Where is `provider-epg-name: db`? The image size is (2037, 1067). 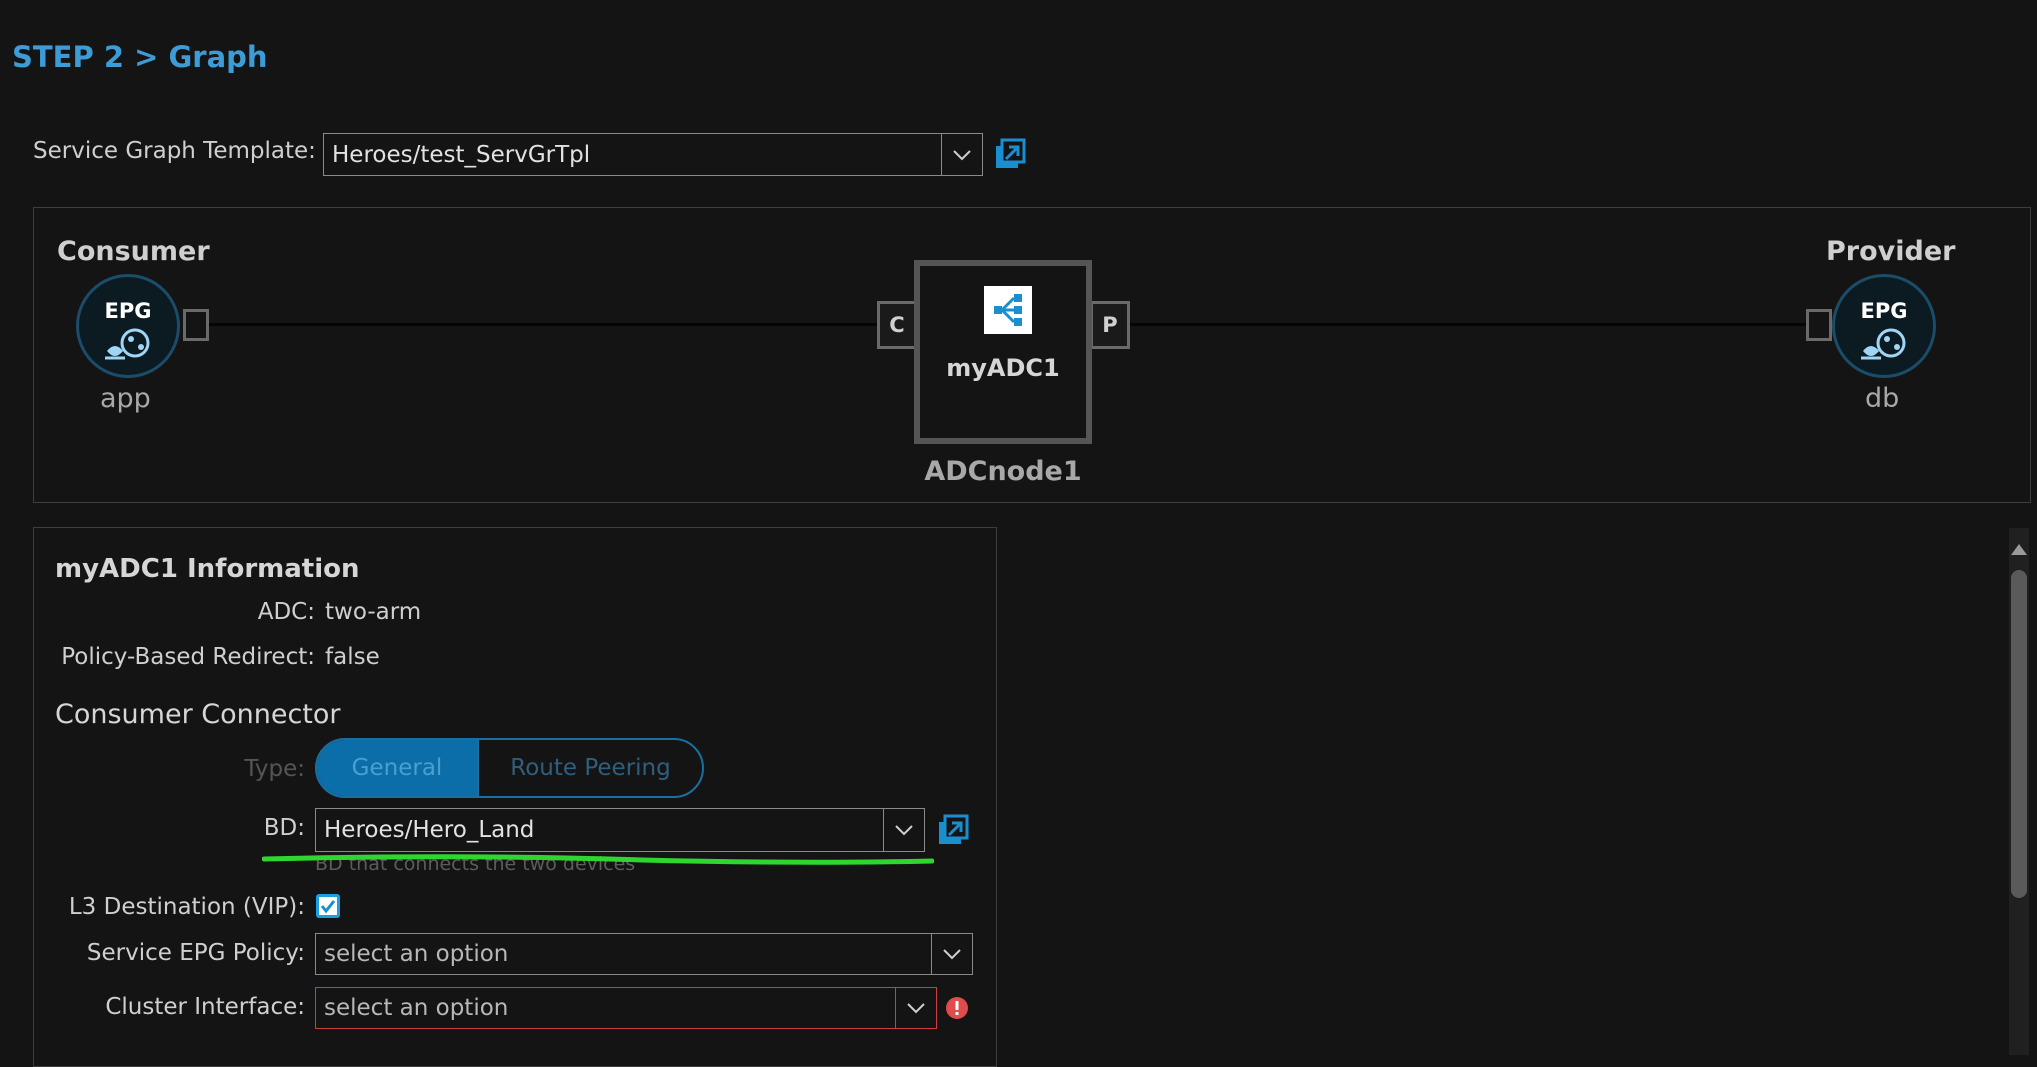
provider-epg-name: db is located at coordinates (1882, 398).